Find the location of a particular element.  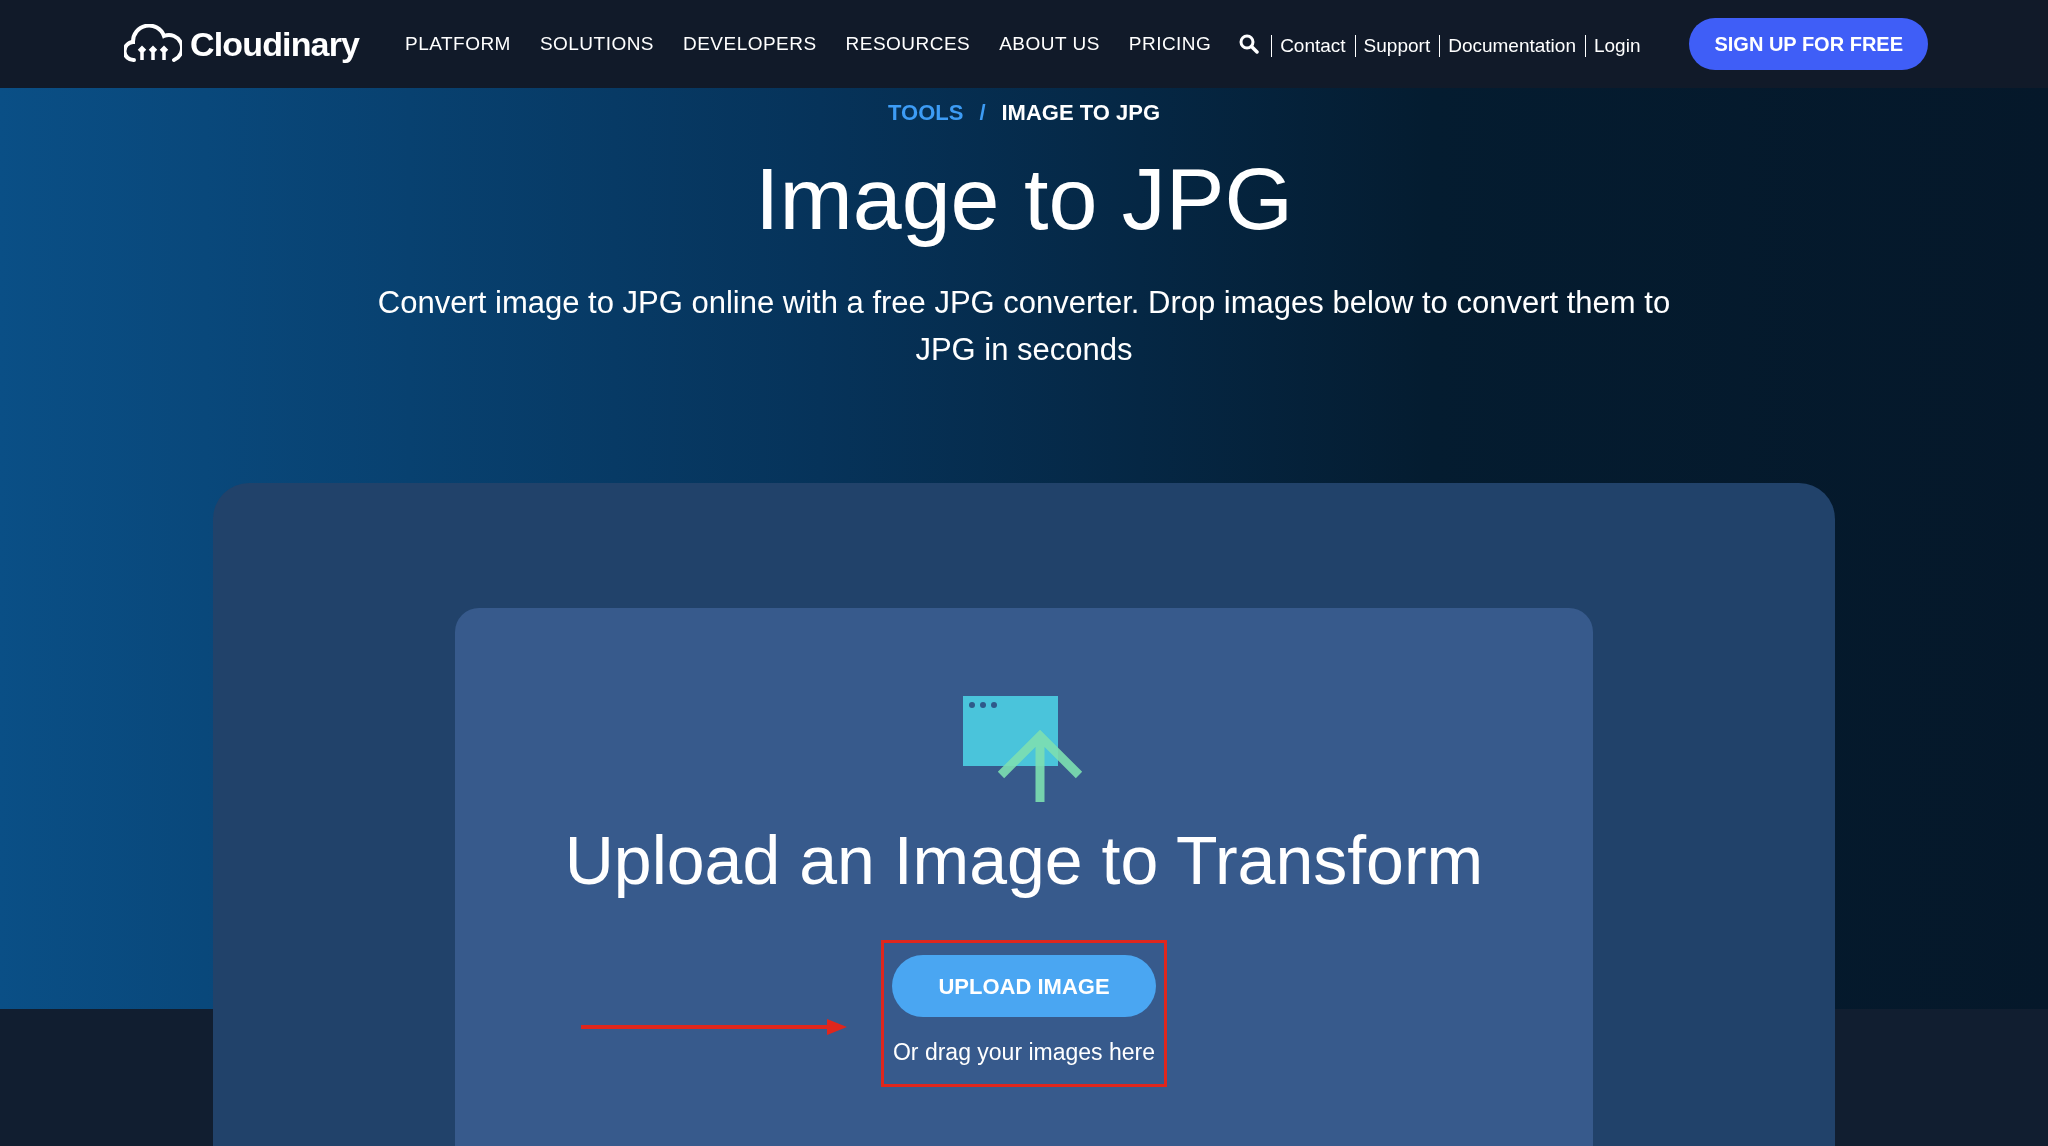

breadcrumb-current: IMAGE TO JPG is located at coordinates (1080, 113).